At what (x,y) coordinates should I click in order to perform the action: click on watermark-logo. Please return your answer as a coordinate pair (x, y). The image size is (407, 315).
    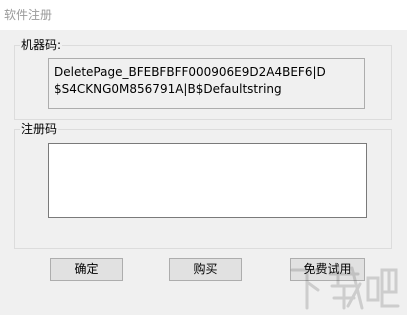
    Looking at the image, I should click on (345, 287).